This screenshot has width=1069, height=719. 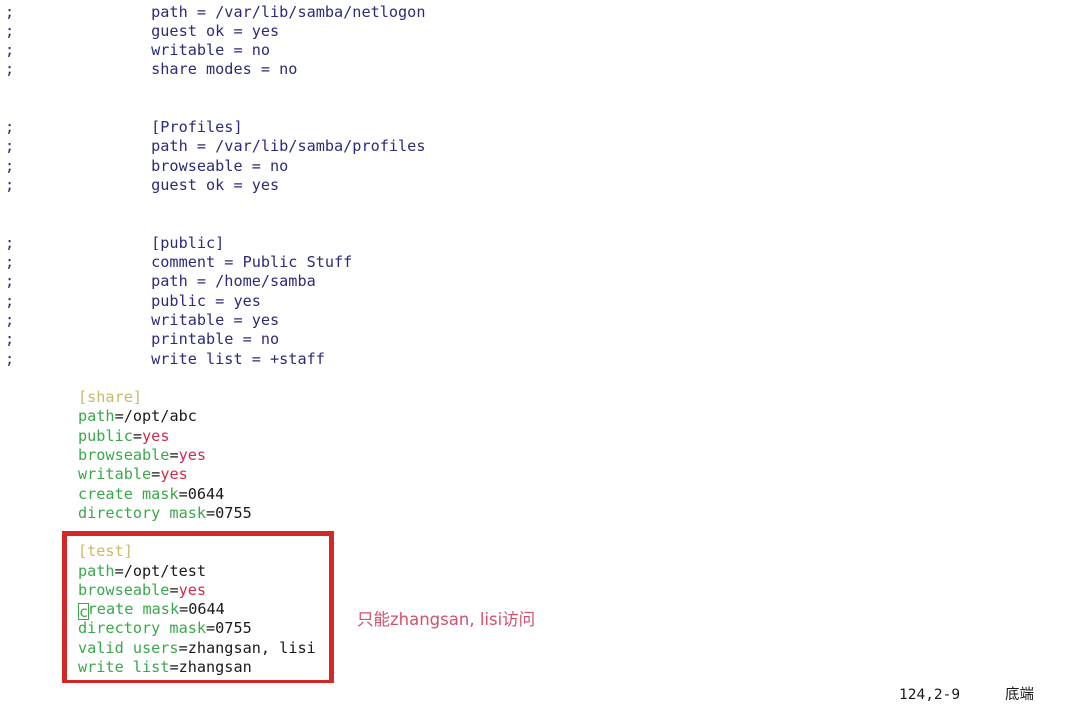 What do you see at coordinates (247, 647) in the screenshot?
I see `code-token-plain: =zhangsan, lisi` at bounding box center [247, 647].